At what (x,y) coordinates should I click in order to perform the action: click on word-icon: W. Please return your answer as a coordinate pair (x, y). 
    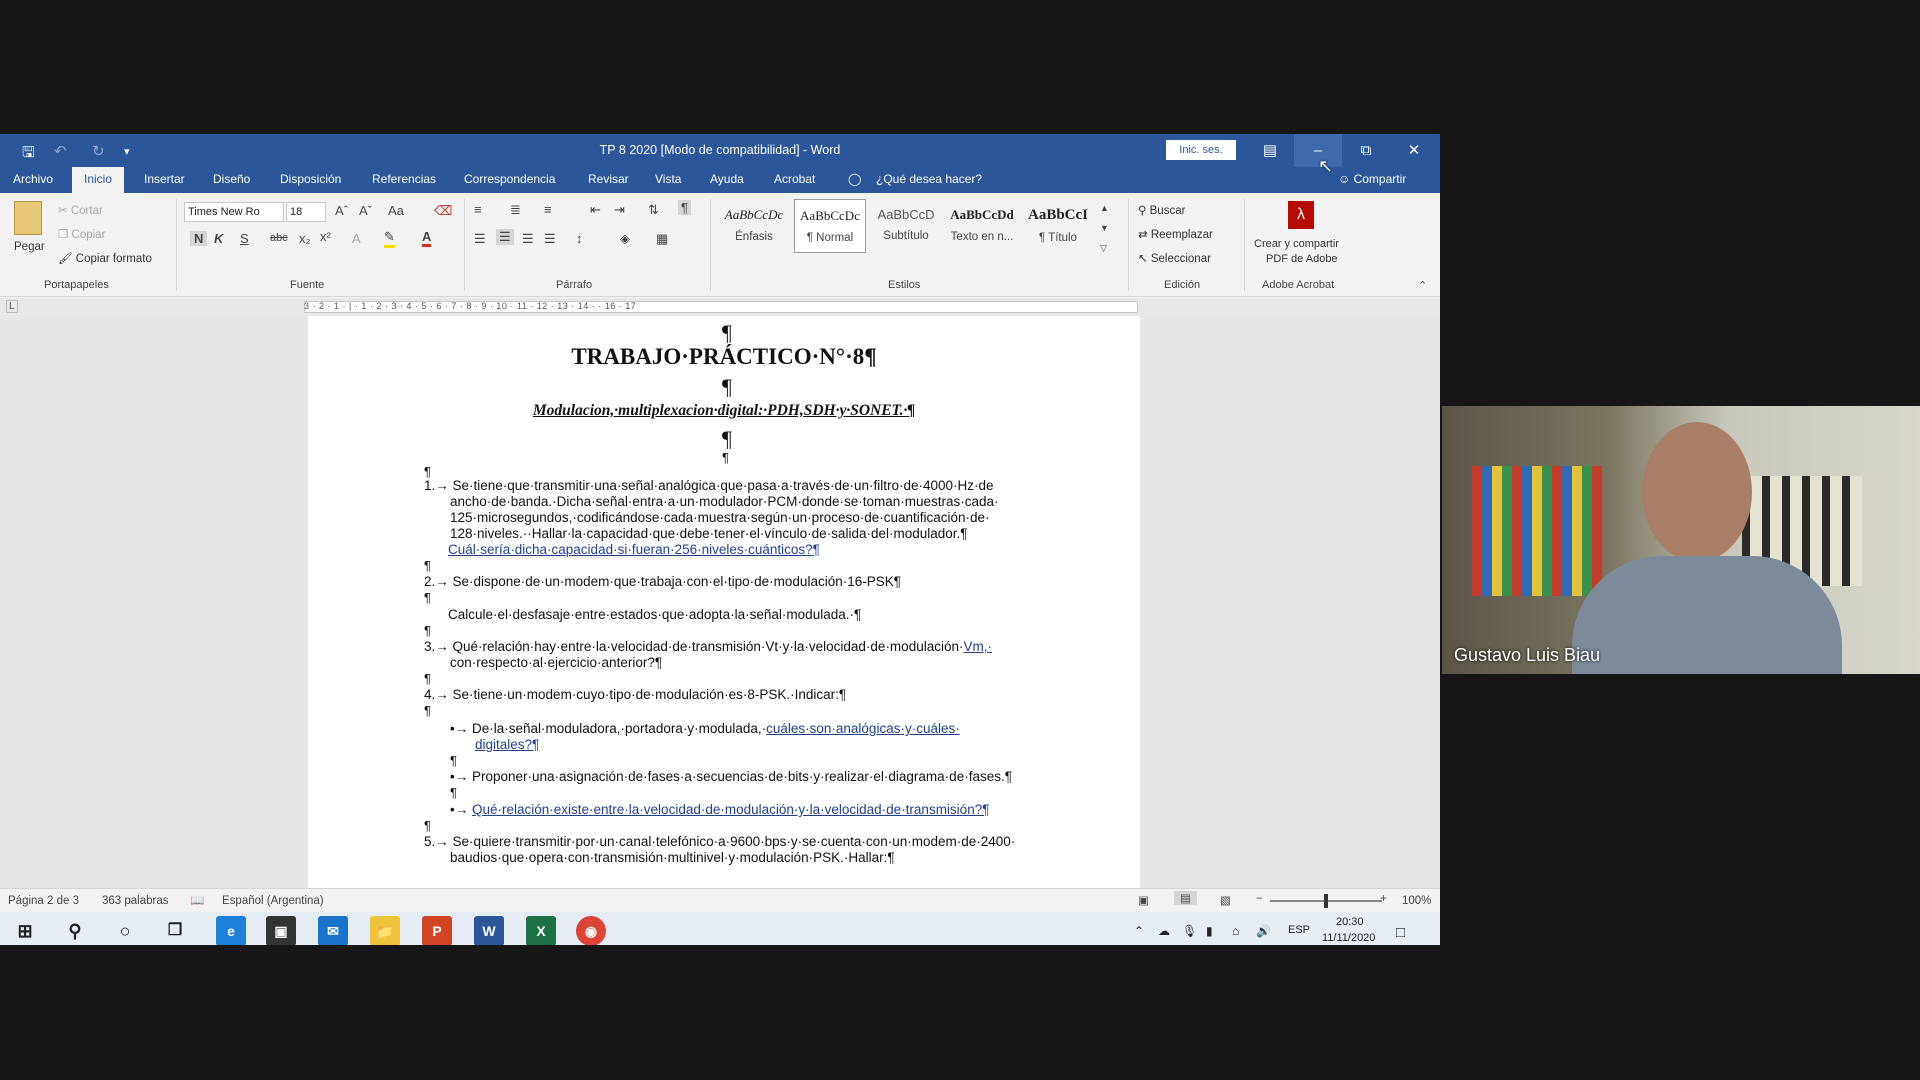
    Looking at the image, I should click on (489, 930).